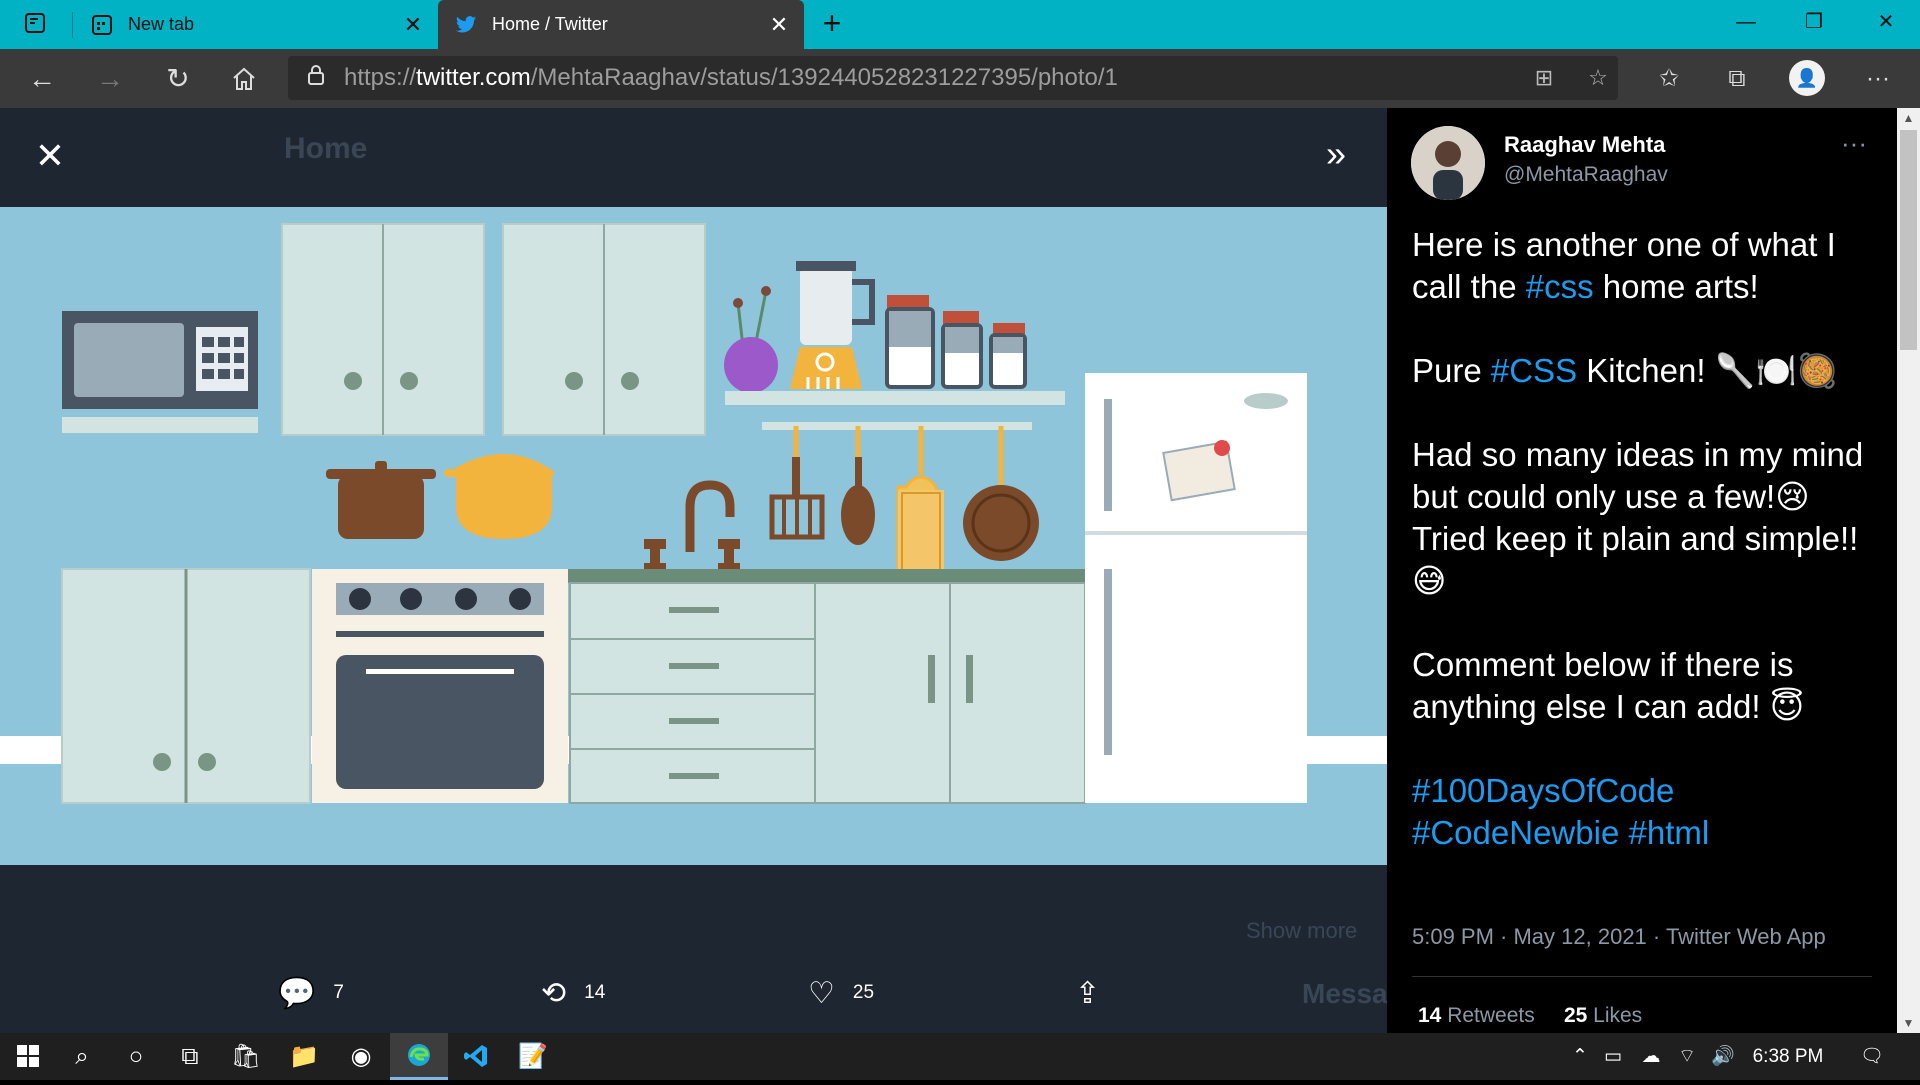  What do you see at coordinates (832, 24) in the screenshot?
I see `new-tab-button: +` at bounding box center [832, 24].